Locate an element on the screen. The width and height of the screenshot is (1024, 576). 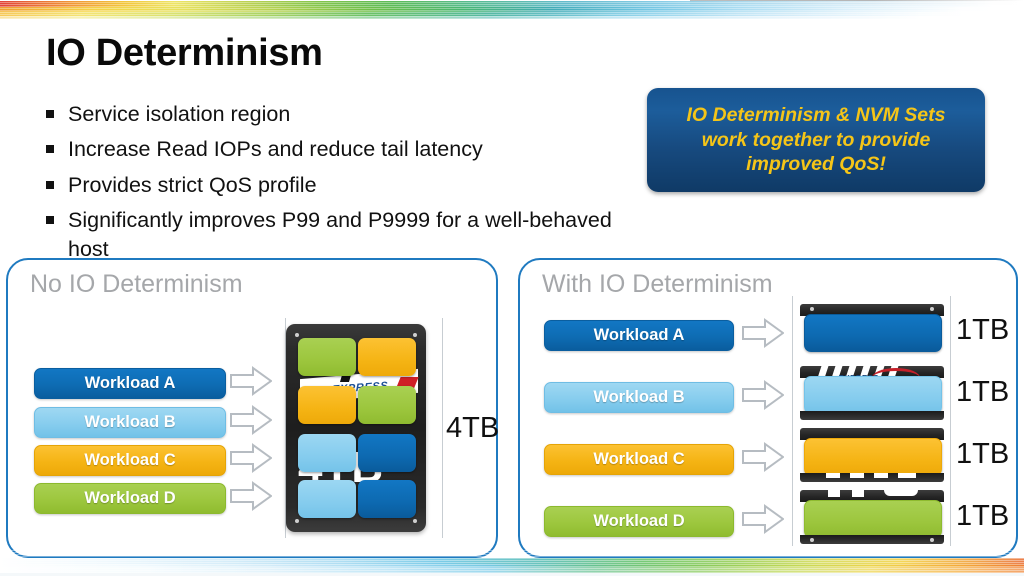
ssd-slice-a is located at coordinates (872, 331).